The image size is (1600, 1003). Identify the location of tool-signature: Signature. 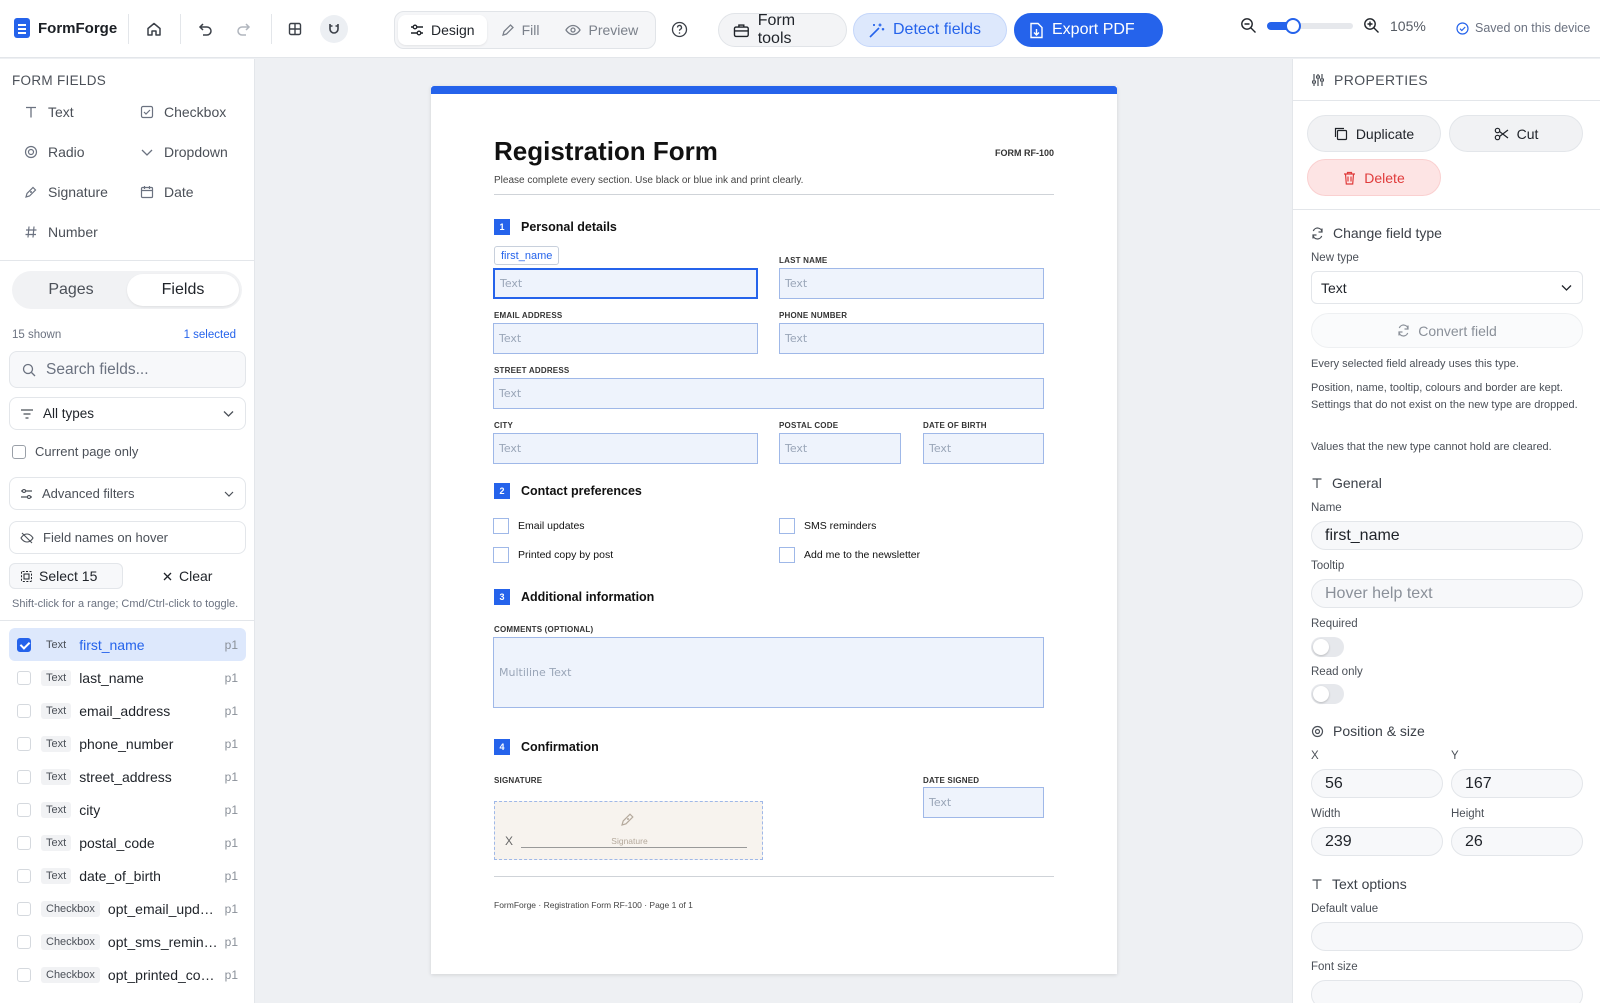
(65, 192).